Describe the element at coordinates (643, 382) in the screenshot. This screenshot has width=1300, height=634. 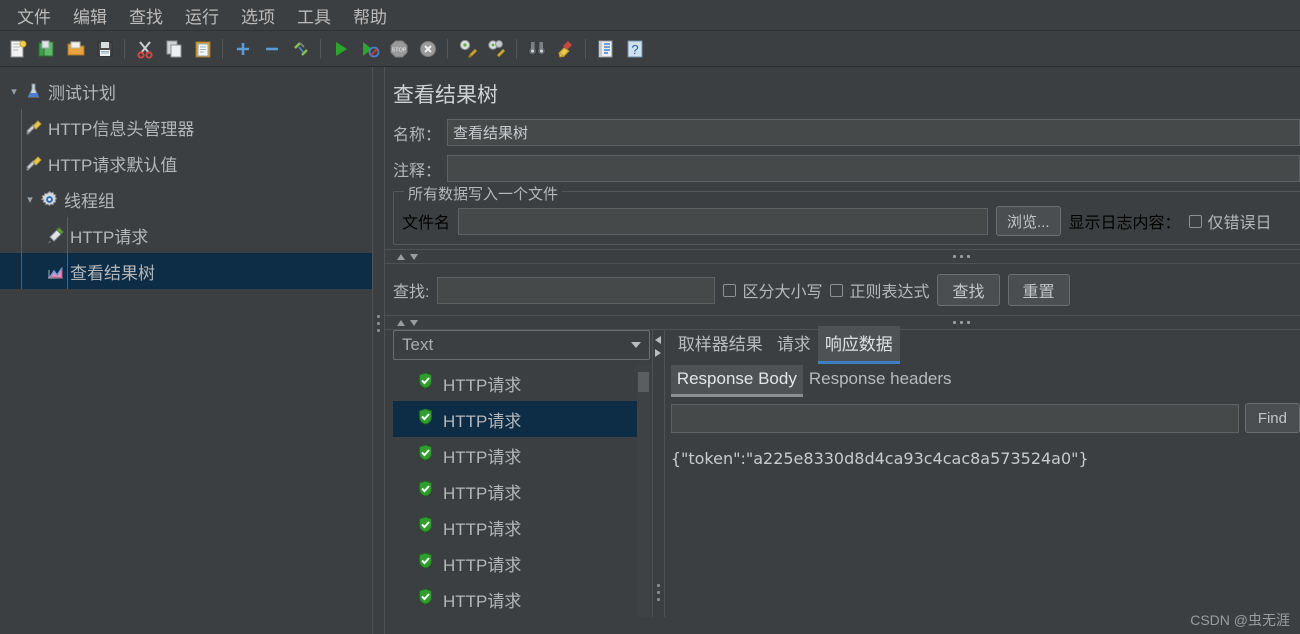
I see `scrollbar-thumb` at that location.